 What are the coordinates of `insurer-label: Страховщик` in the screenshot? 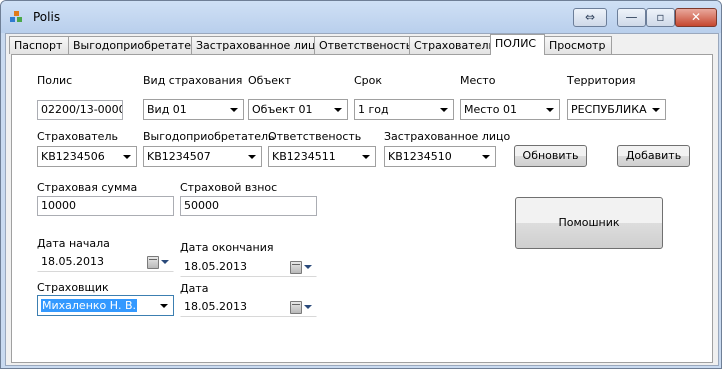 It's located at (73, 287).